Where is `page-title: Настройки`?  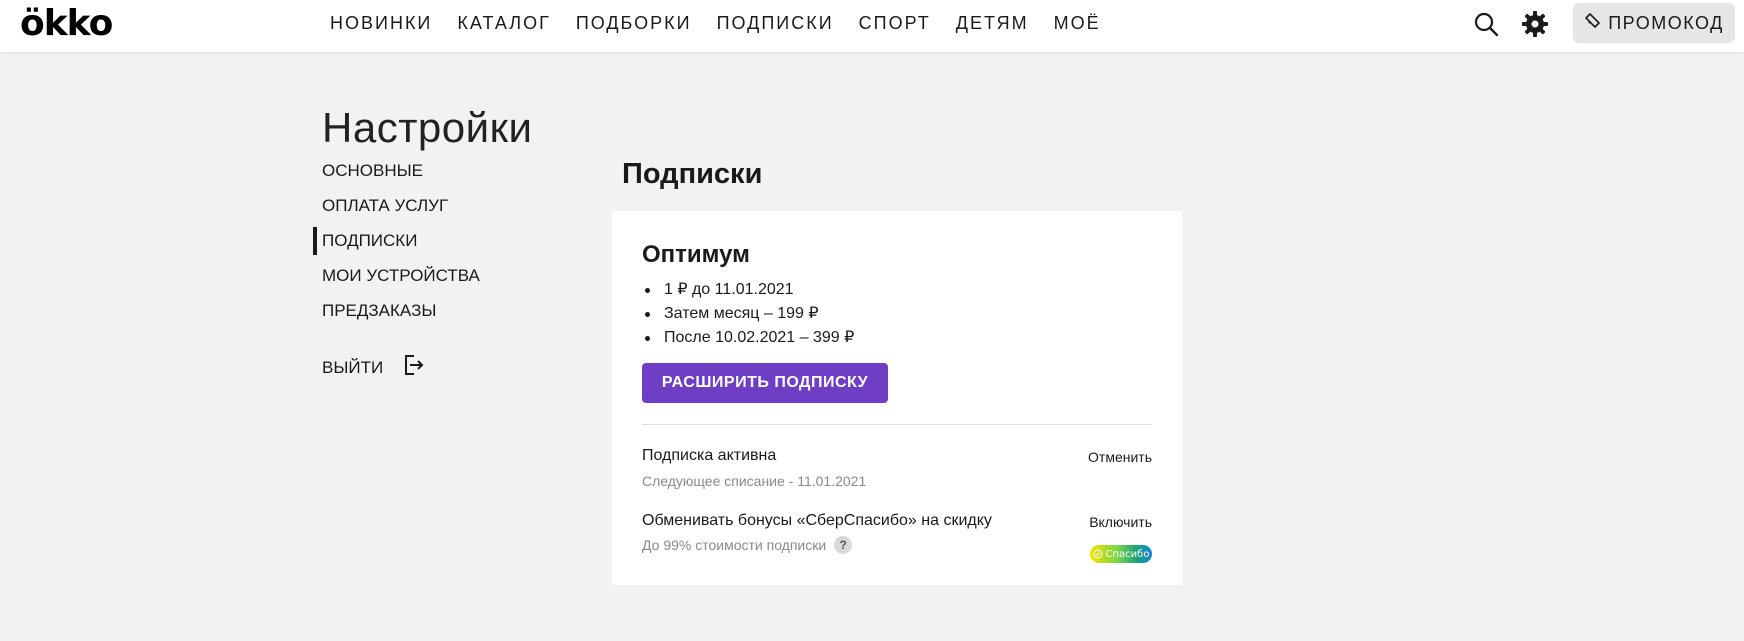
page-title: Настройки is located at coordinates (427, 127).